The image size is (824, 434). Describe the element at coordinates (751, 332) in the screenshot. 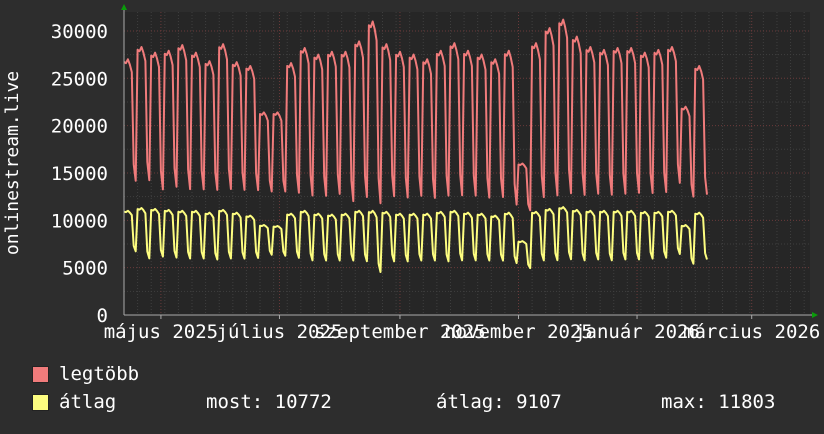

I see `x-tick-label: március 2026` at that location.